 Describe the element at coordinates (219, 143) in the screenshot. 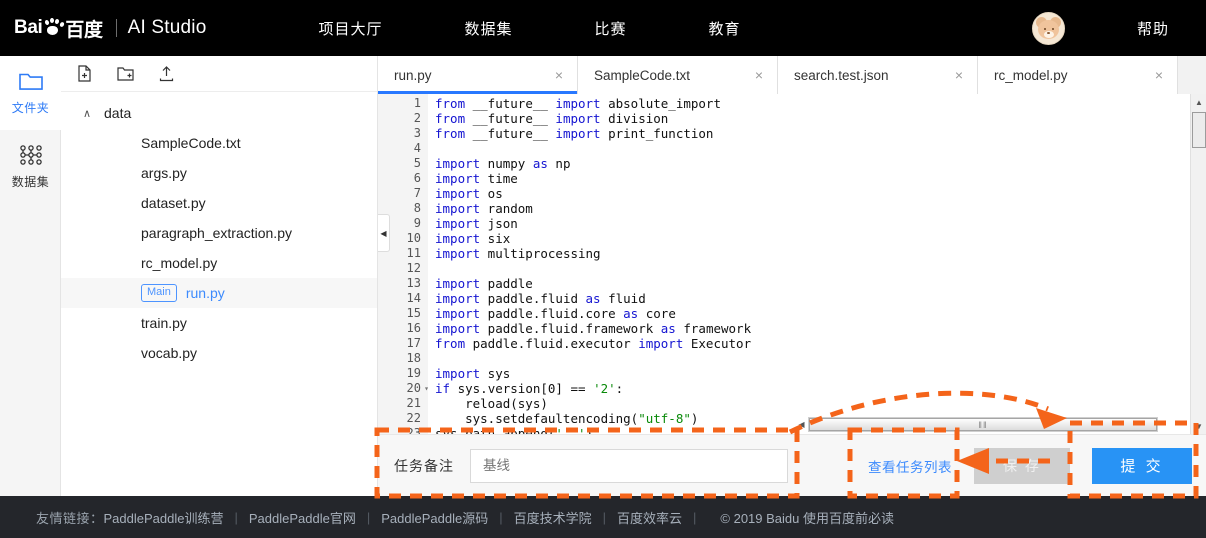

I see `file-row-samplecode: SampleCode.txt` at that location.